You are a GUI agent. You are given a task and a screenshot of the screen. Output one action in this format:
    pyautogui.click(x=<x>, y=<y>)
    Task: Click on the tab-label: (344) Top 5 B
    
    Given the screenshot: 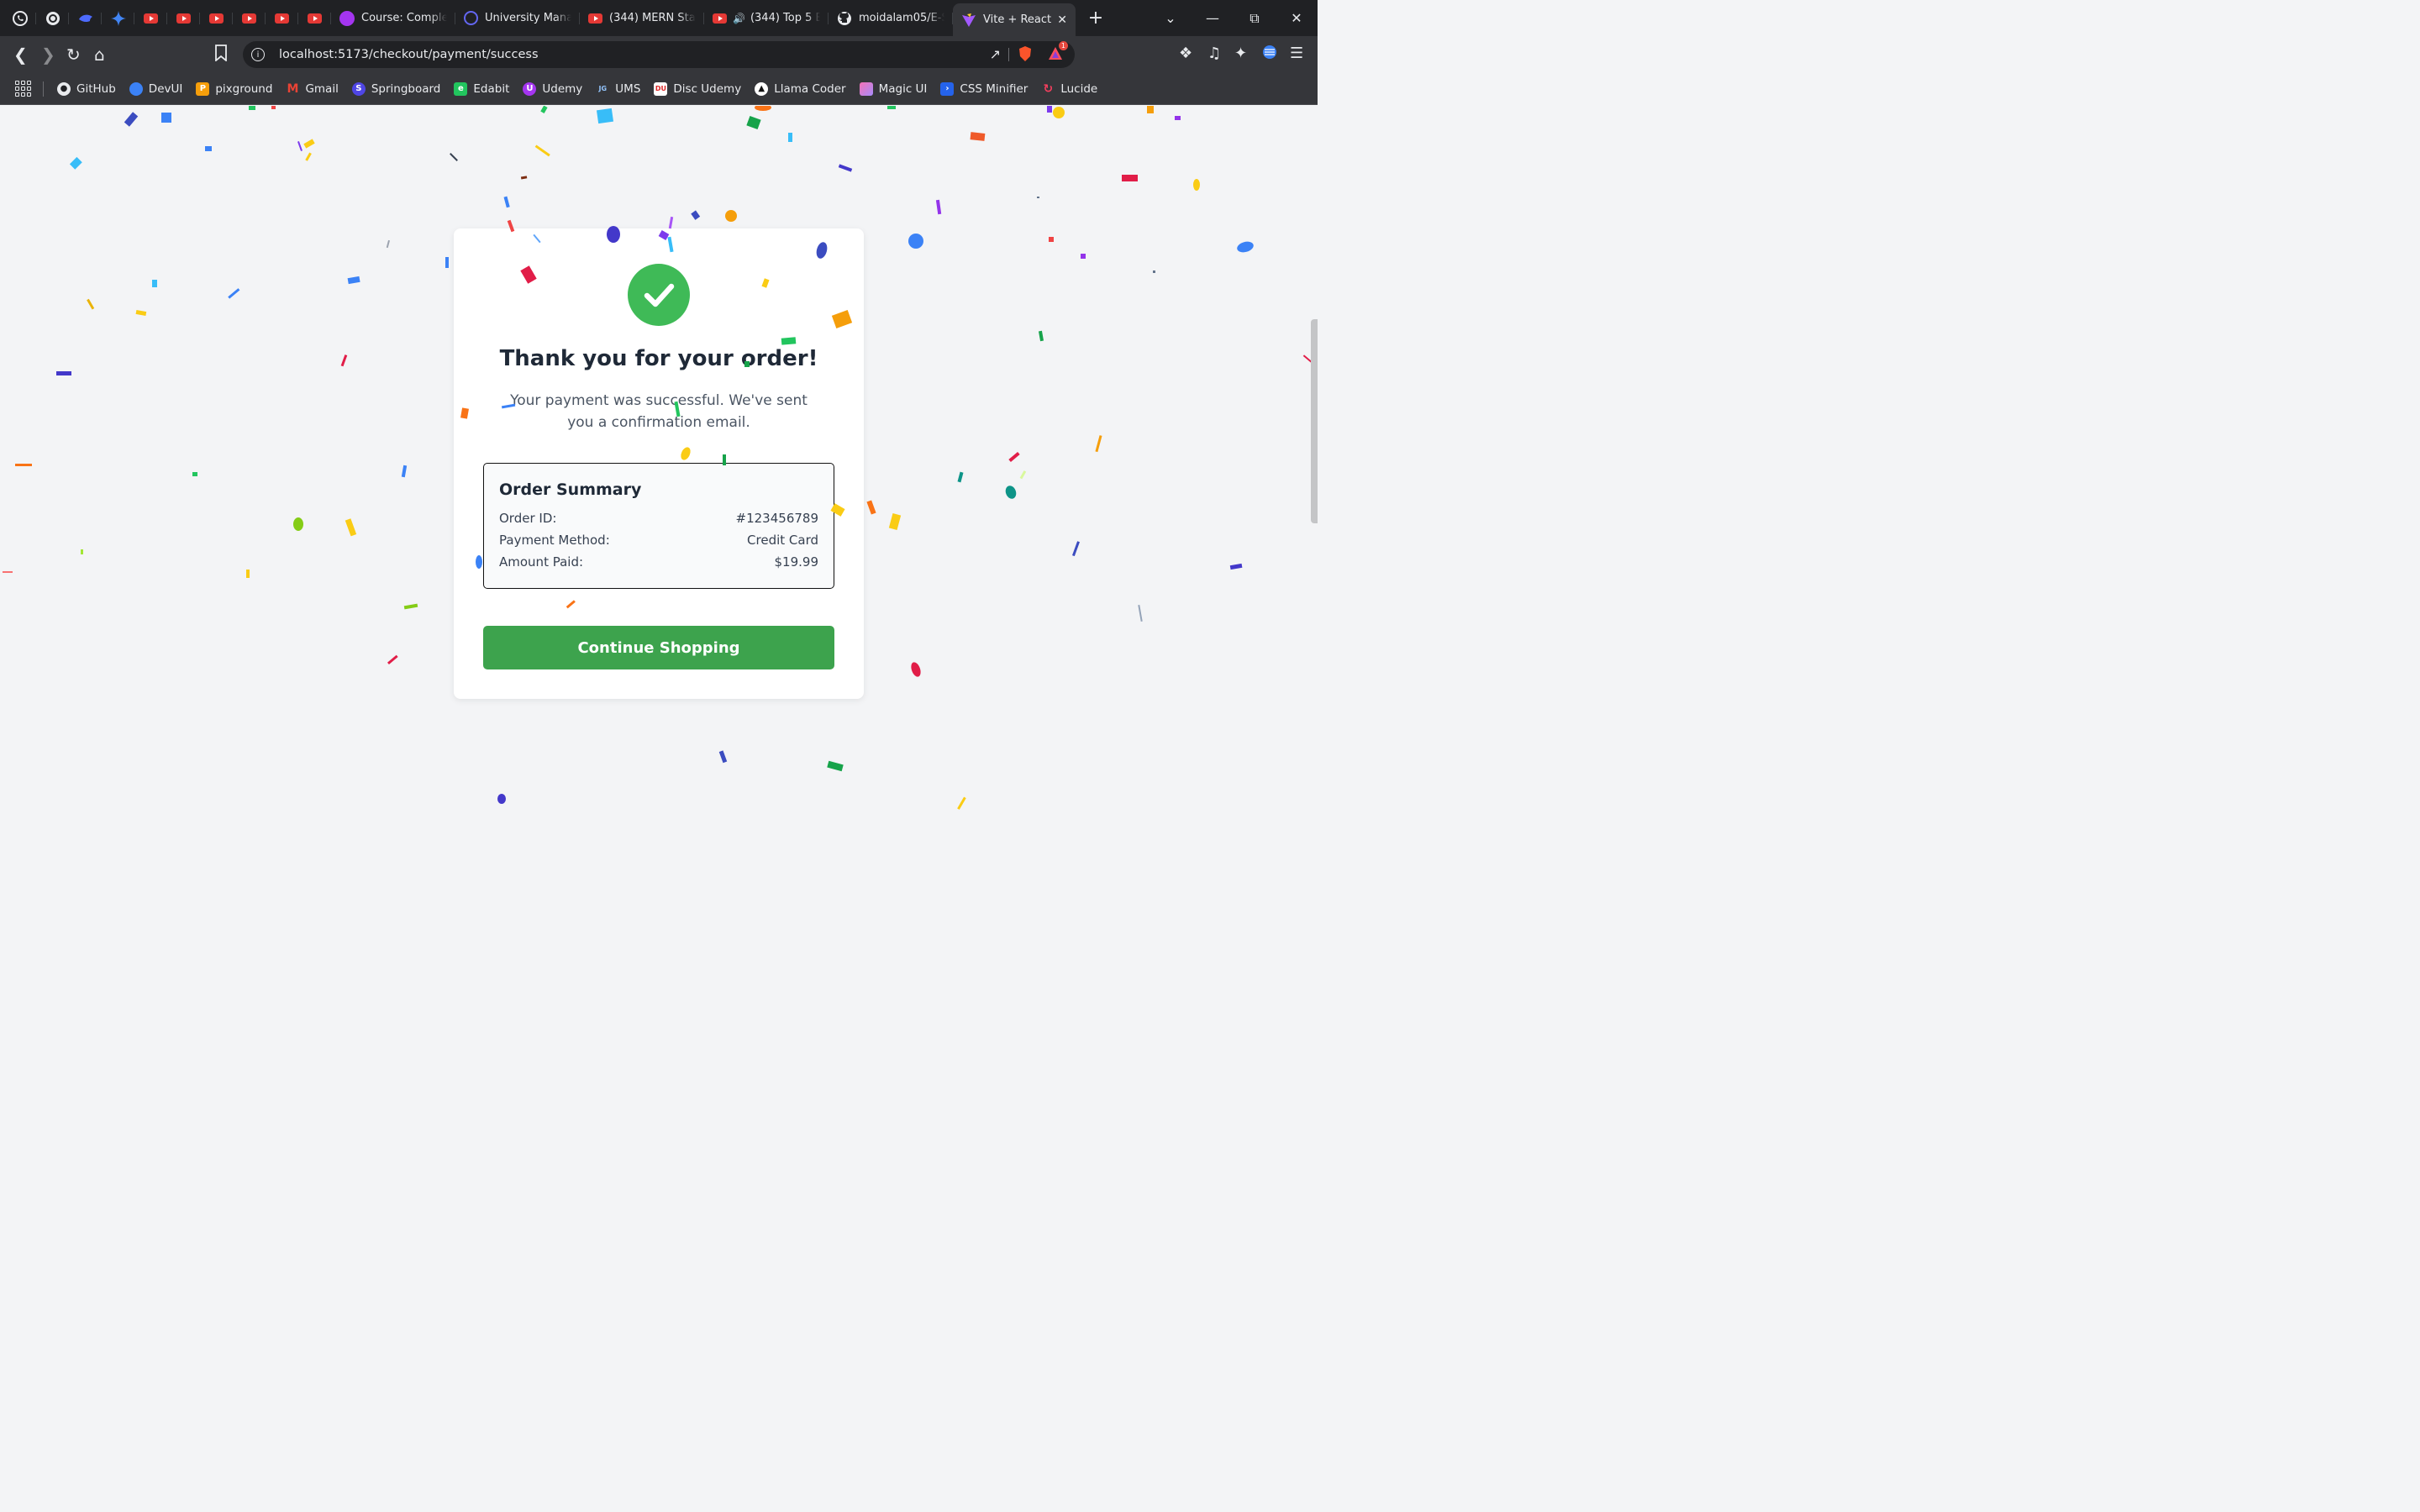 What is the action you would take?
    pyautogui.click(x=785, y=18)
    